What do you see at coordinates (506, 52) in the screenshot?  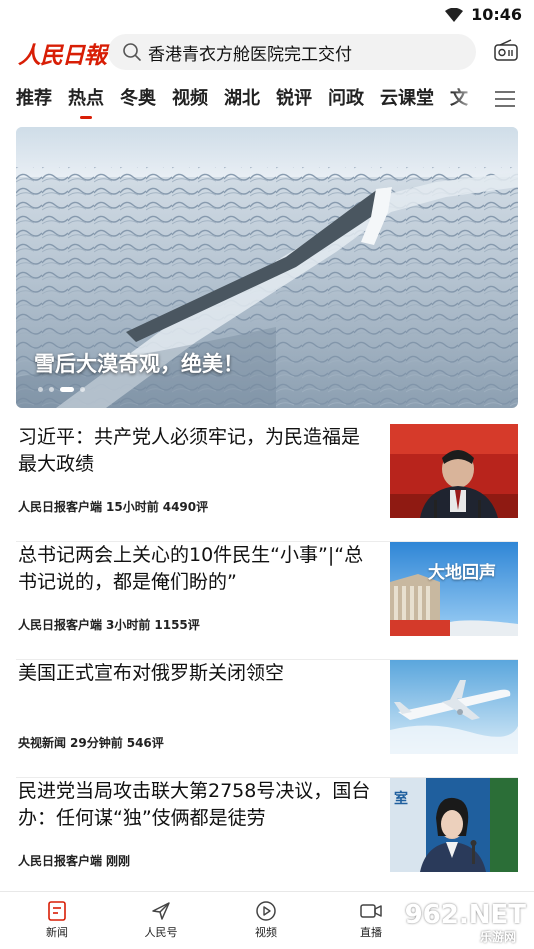 I see `radio-icon` at bounding box center [506, 52].